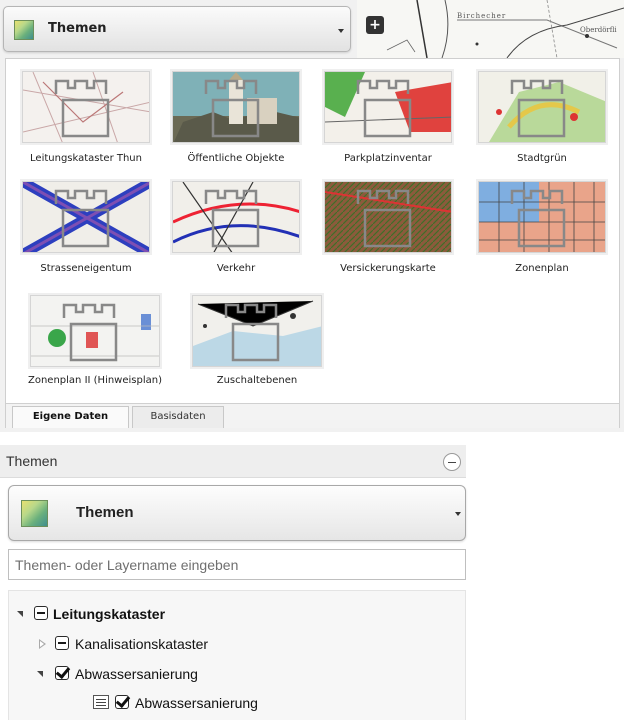 This screenshot has width=624, height=720. I want to click on theme-card-label: Leitungskataster Thun, so click(86, 158).